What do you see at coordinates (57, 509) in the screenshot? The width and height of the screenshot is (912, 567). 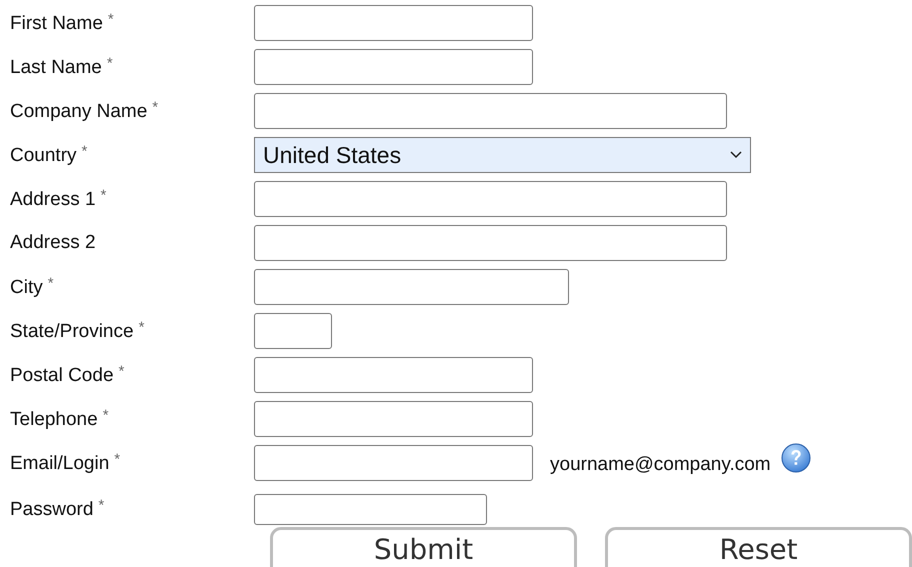 I see `field-label: Password $^{*}$` at bounding box center [57, 509].